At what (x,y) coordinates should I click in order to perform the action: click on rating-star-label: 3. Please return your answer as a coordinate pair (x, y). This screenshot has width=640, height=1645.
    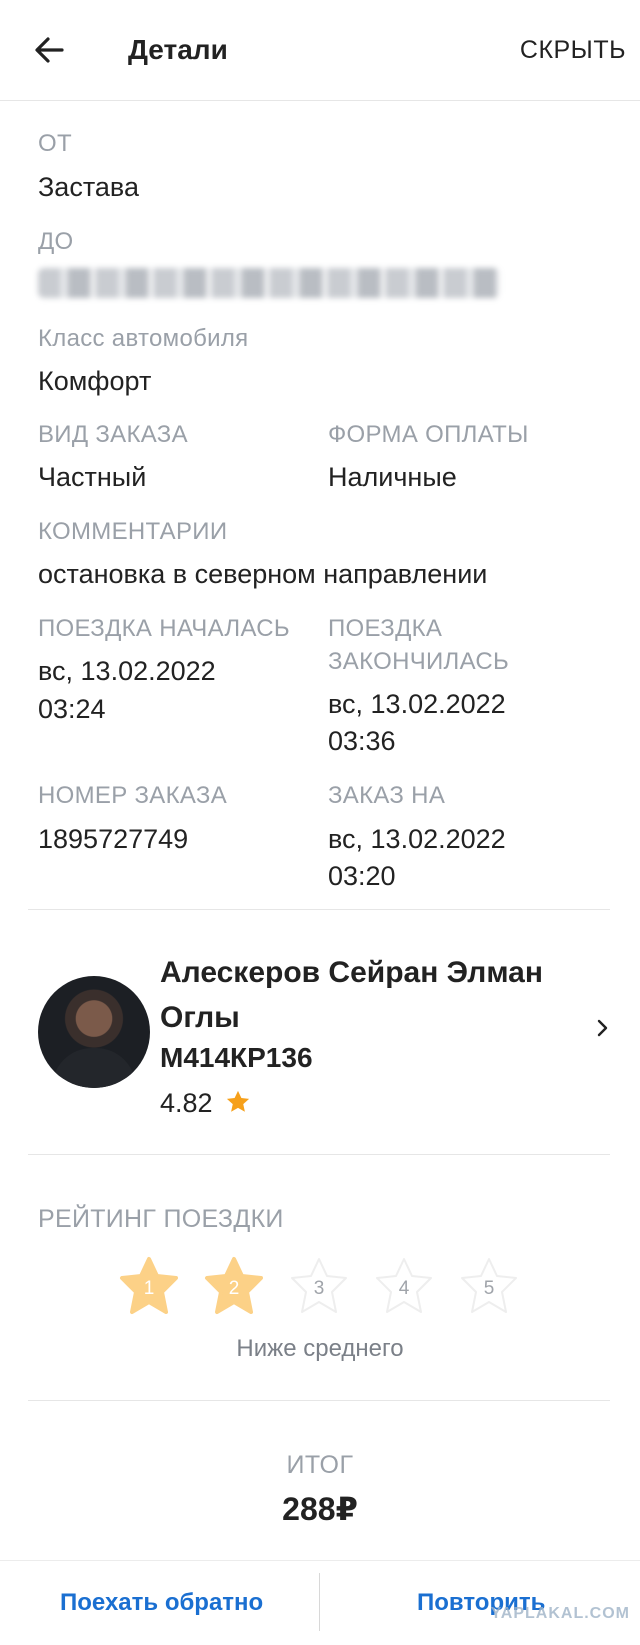
    Looking at the image, I should click on (319, 1288).